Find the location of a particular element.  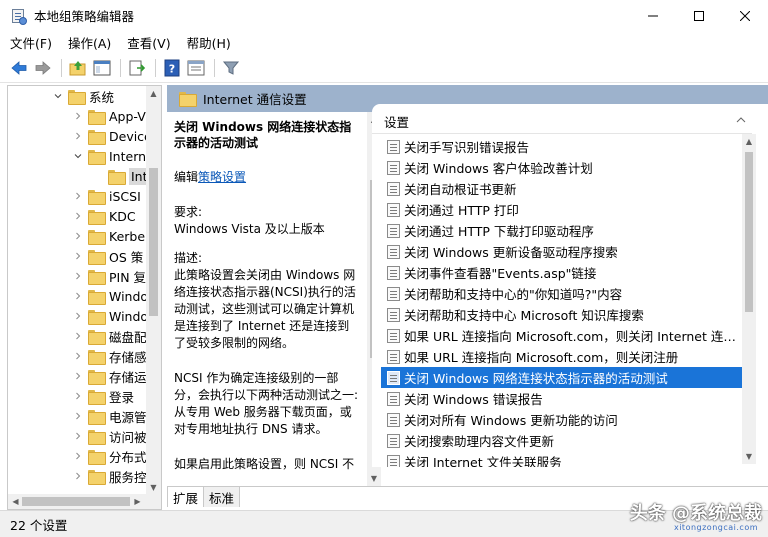

tree-item: 存储运 is located at coordinates (109, 376).